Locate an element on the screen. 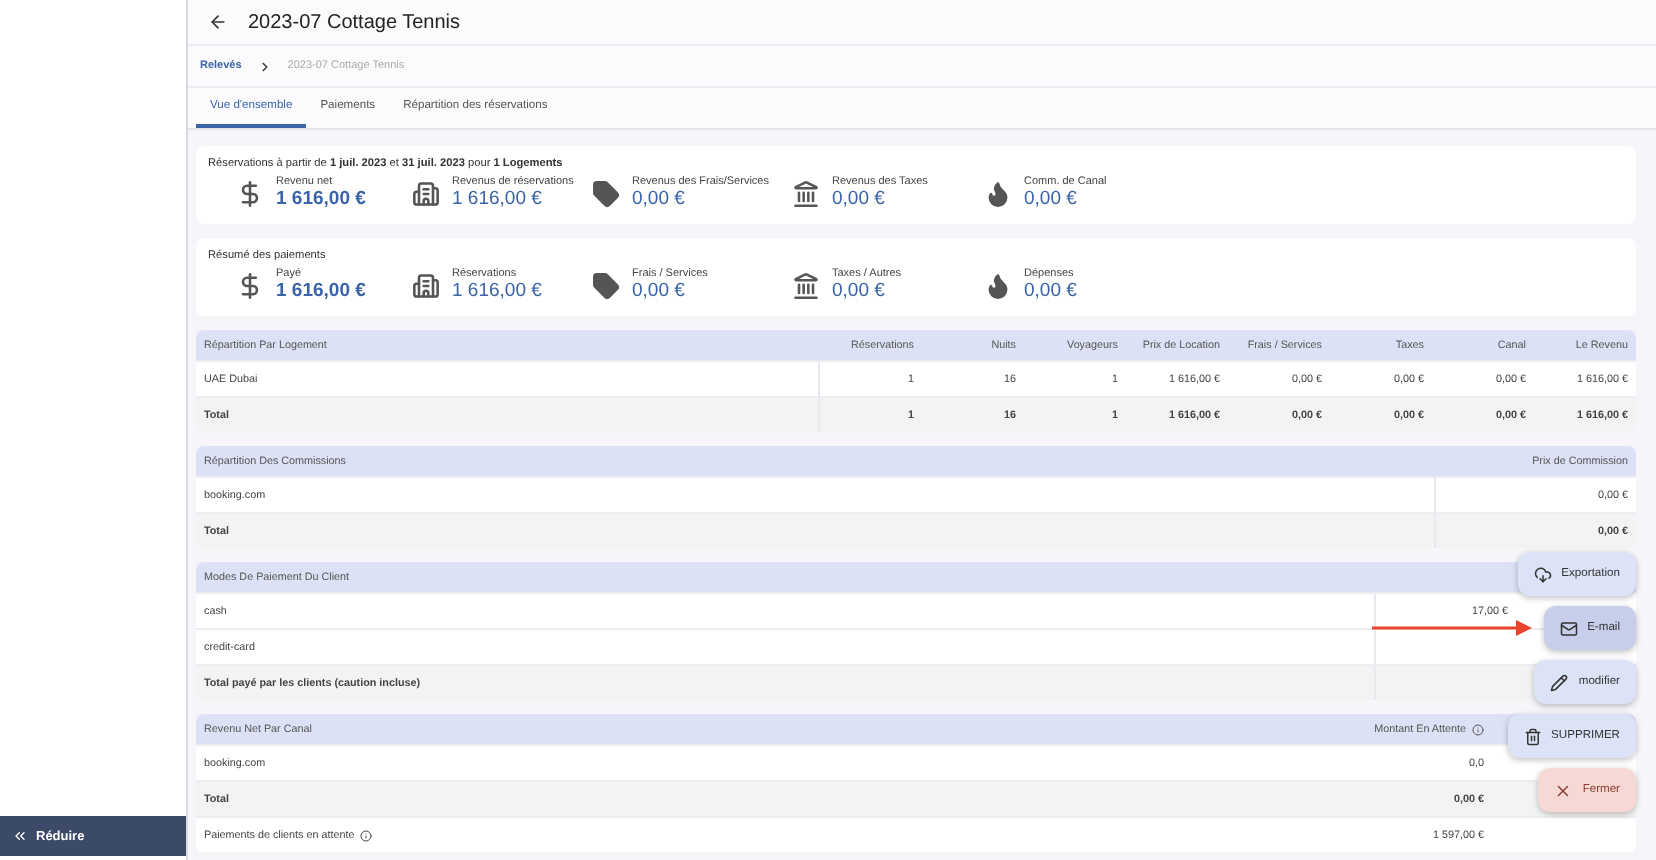 The height and width of the screenshot is (860, 1656). trash-icon is located at coordinates (1532, 736).